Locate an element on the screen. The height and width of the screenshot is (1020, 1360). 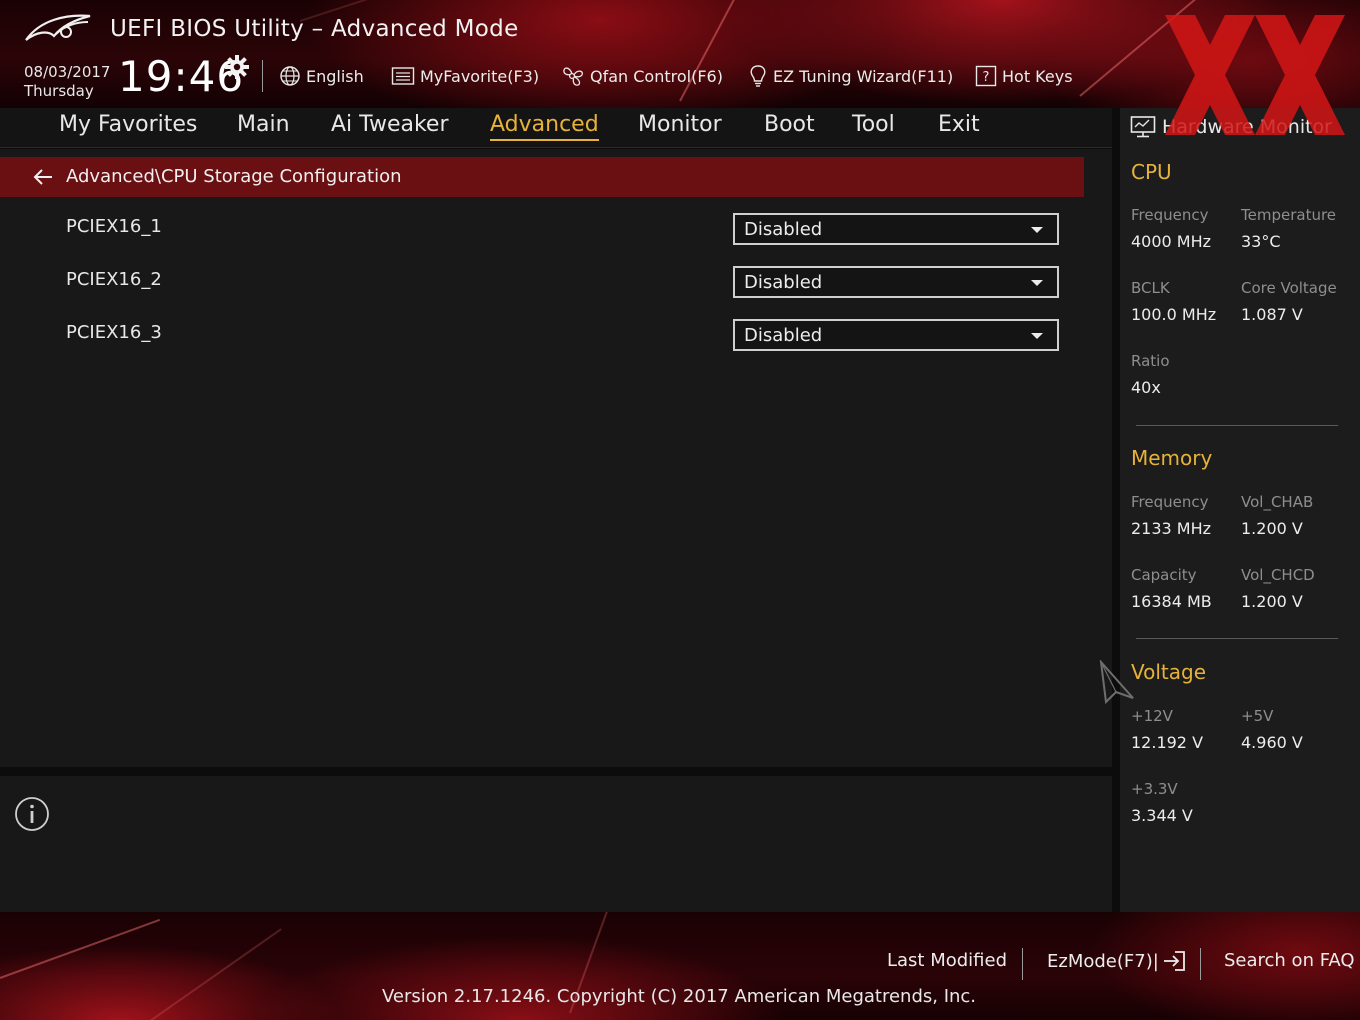
cpu-temperature-value: 33°C is located at coordinates (1261, 241).